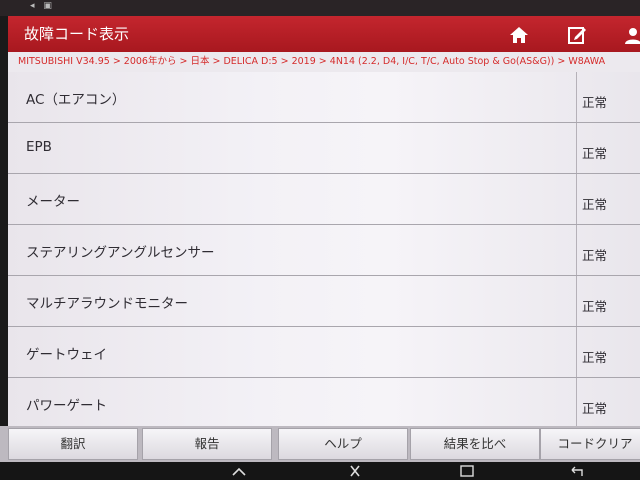 Image resolution: width=640 pixels, height=480 pixels. What do you see at coordinates (207, 444) in the screenshot?
I see `report-button: 報告` at bounding box center [207, 444].